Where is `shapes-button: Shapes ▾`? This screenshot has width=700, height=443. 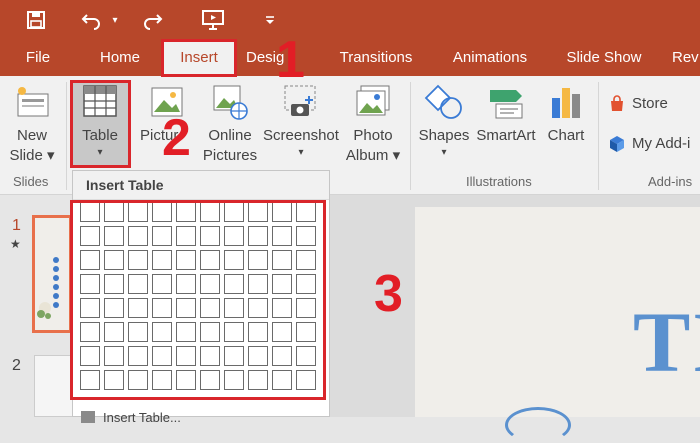
shapes-button: Shapes ▾ is located at coordinates (444, 121).